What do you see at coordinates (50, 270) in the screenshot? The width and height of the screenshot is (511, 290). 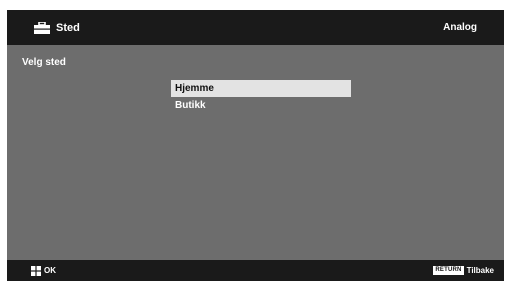 I see `ok-label: OK` at bounding box center [50, 270].